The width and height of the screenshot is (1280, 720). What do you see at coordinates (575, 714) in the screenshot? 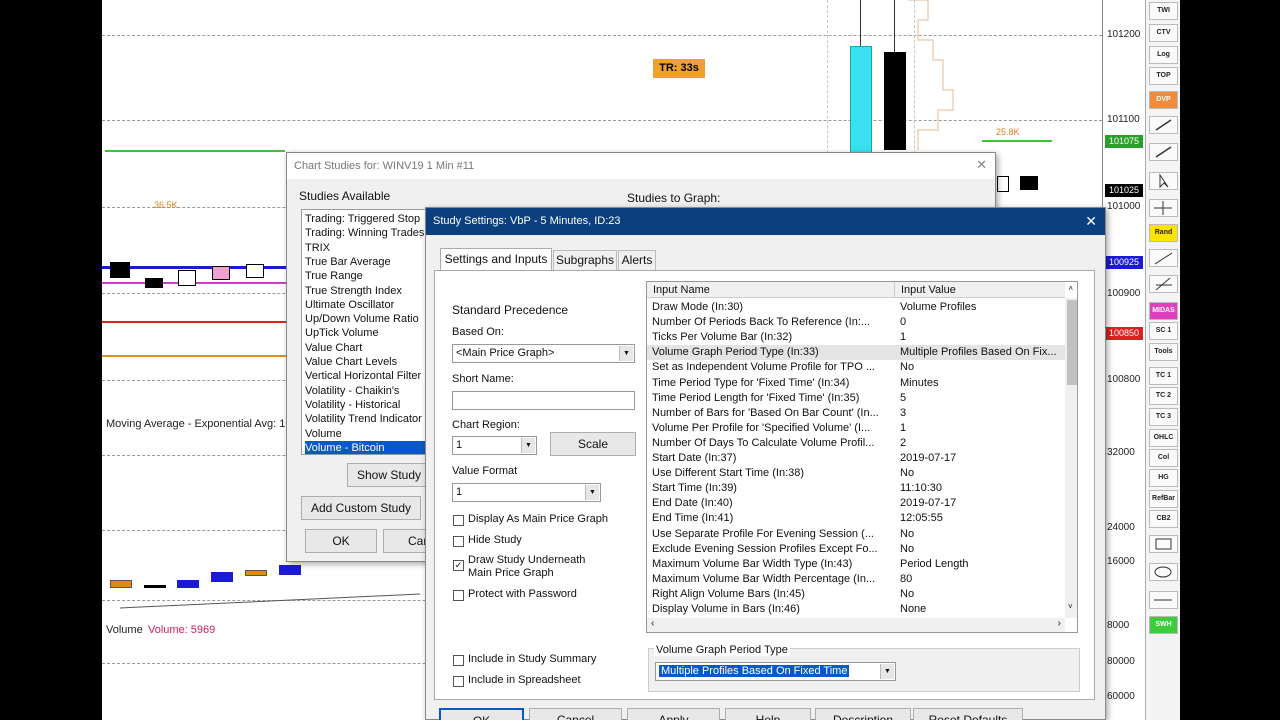
I see `cancel-button: Cancel` at bounding box center [575, 714].